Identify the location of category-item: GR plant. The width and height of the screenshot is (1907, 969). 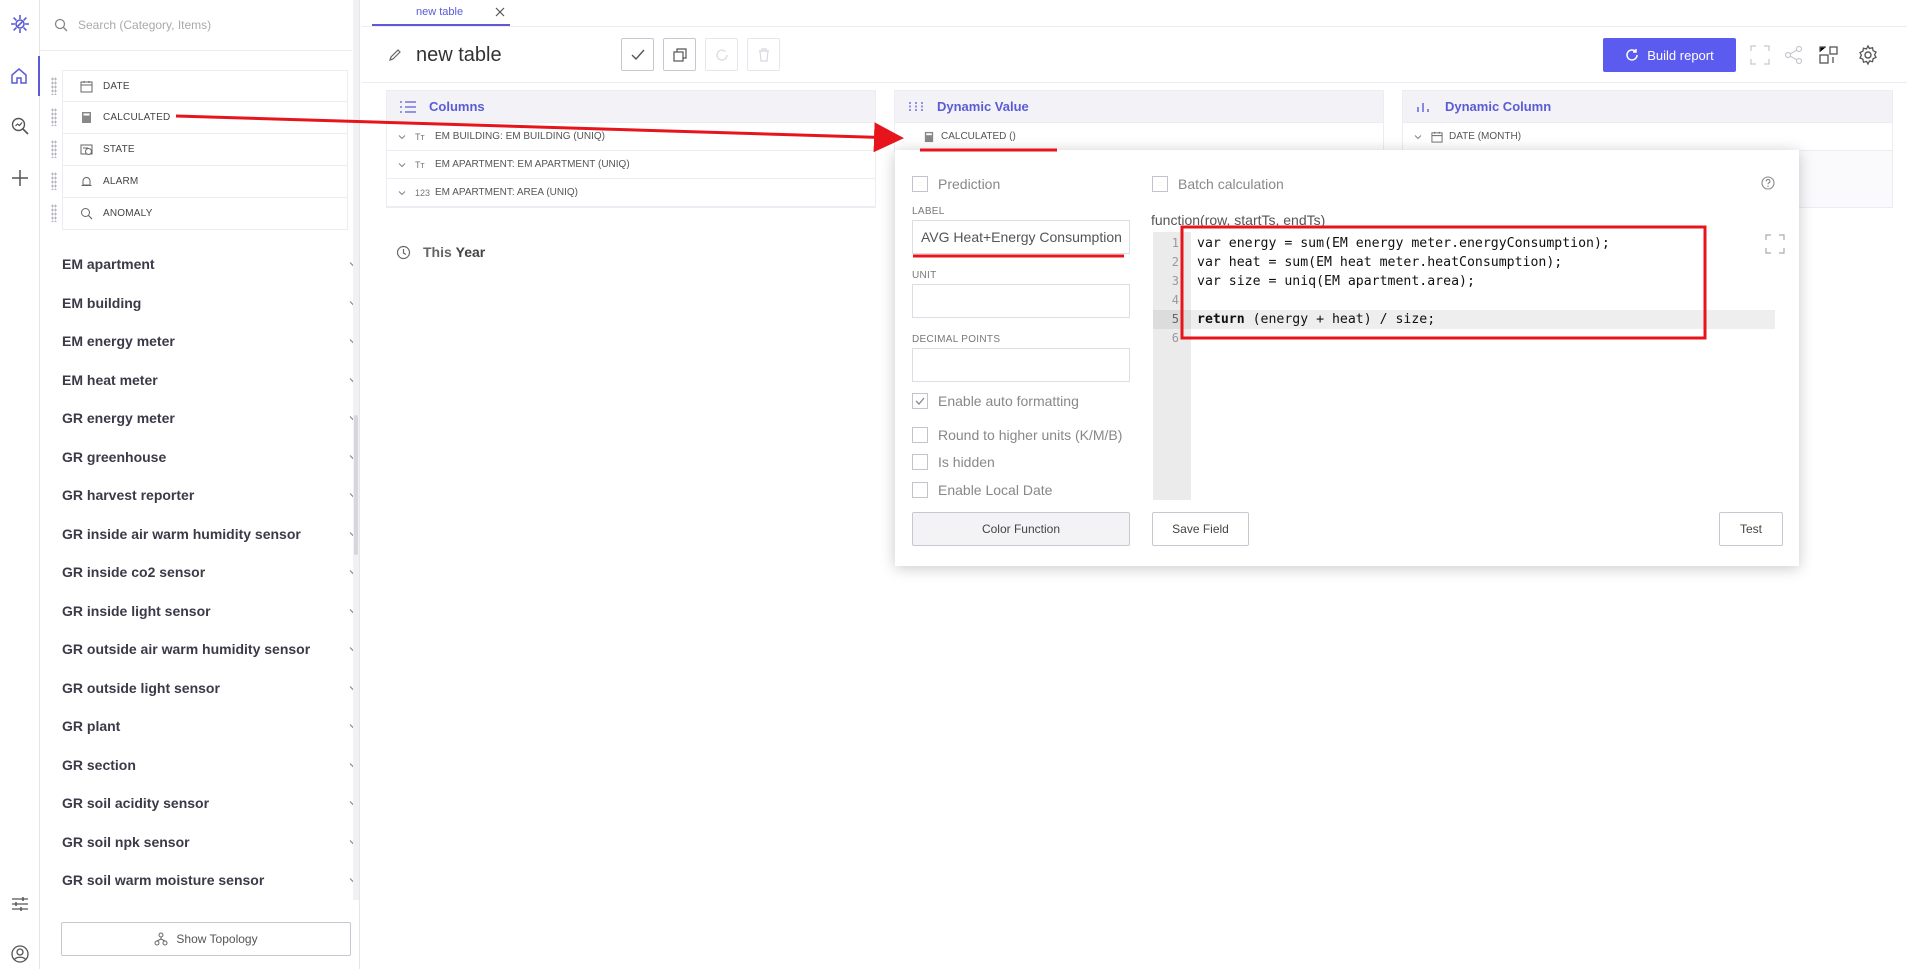
(212, 726).